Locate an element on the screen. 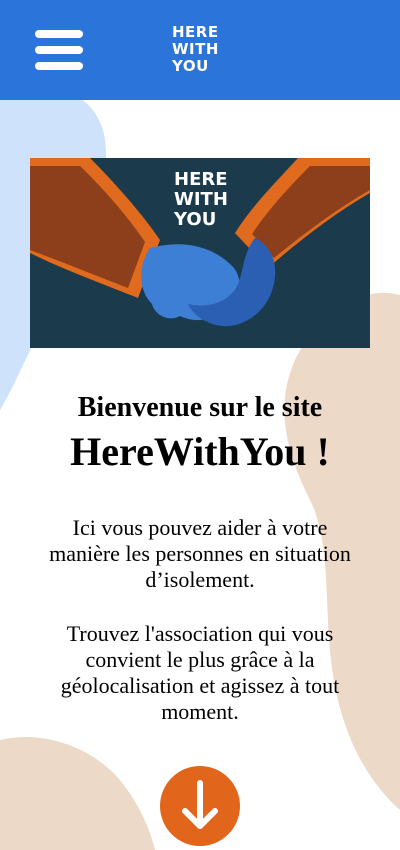 This screenshot has height=850, width=400. logo-text-line-1: HERE is located at coordinates (195, 32).